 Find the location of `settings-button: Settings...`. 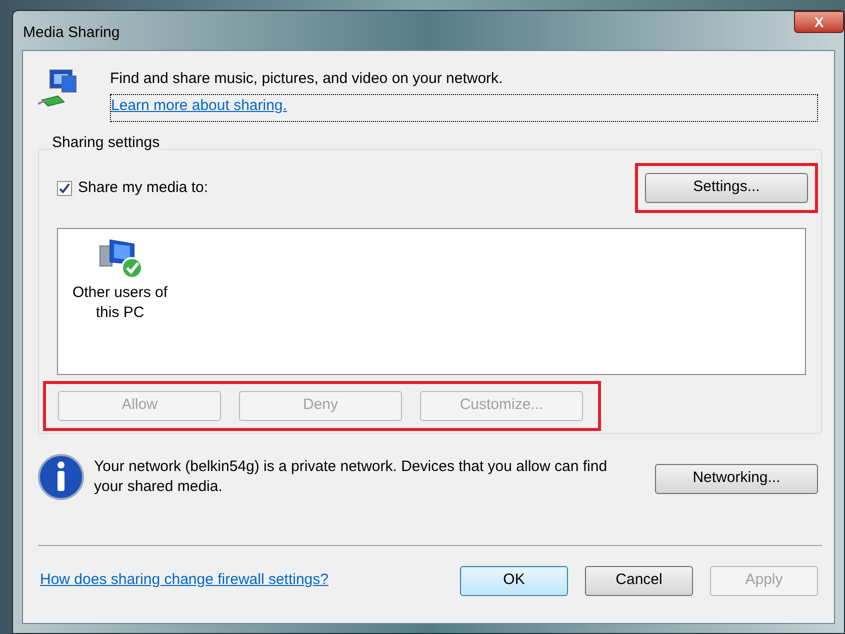

settings-button: Settings... is located at coordinates (726, 187).